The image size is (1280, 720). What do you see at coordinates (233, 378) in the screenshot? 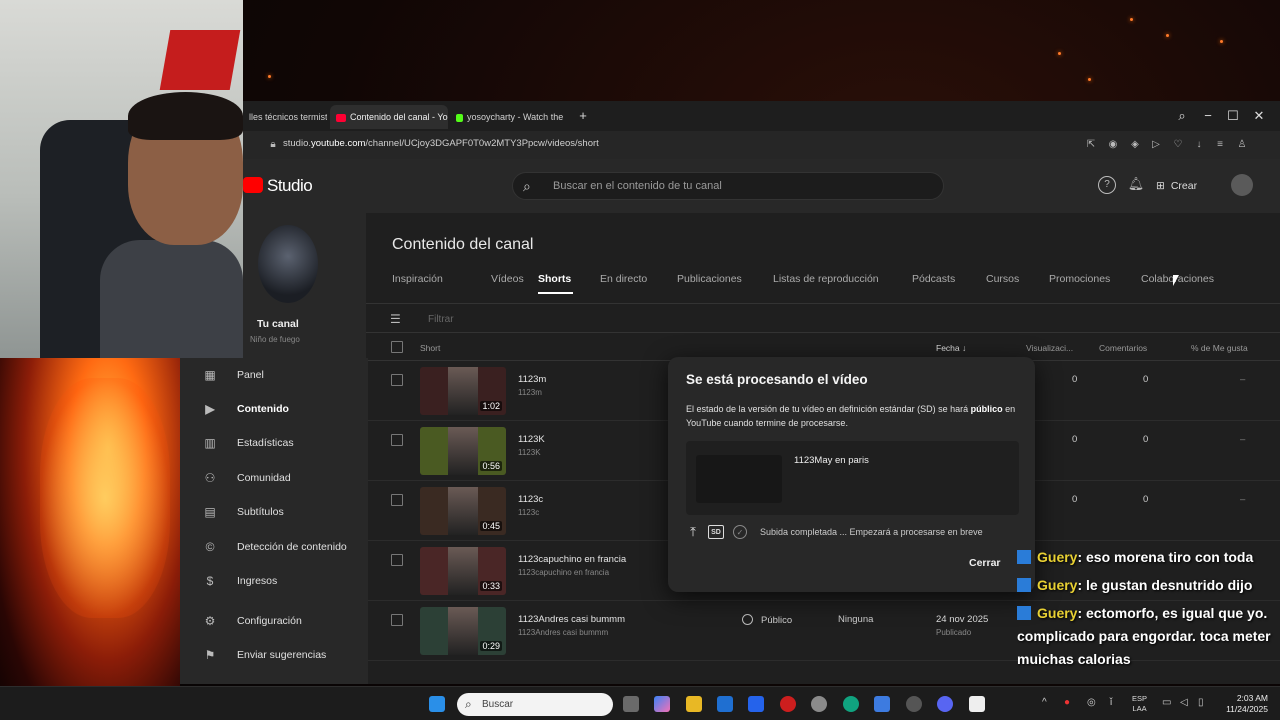
I see `sidebar-item-panel: ▦ Panel` at bounding box center [233, 378].